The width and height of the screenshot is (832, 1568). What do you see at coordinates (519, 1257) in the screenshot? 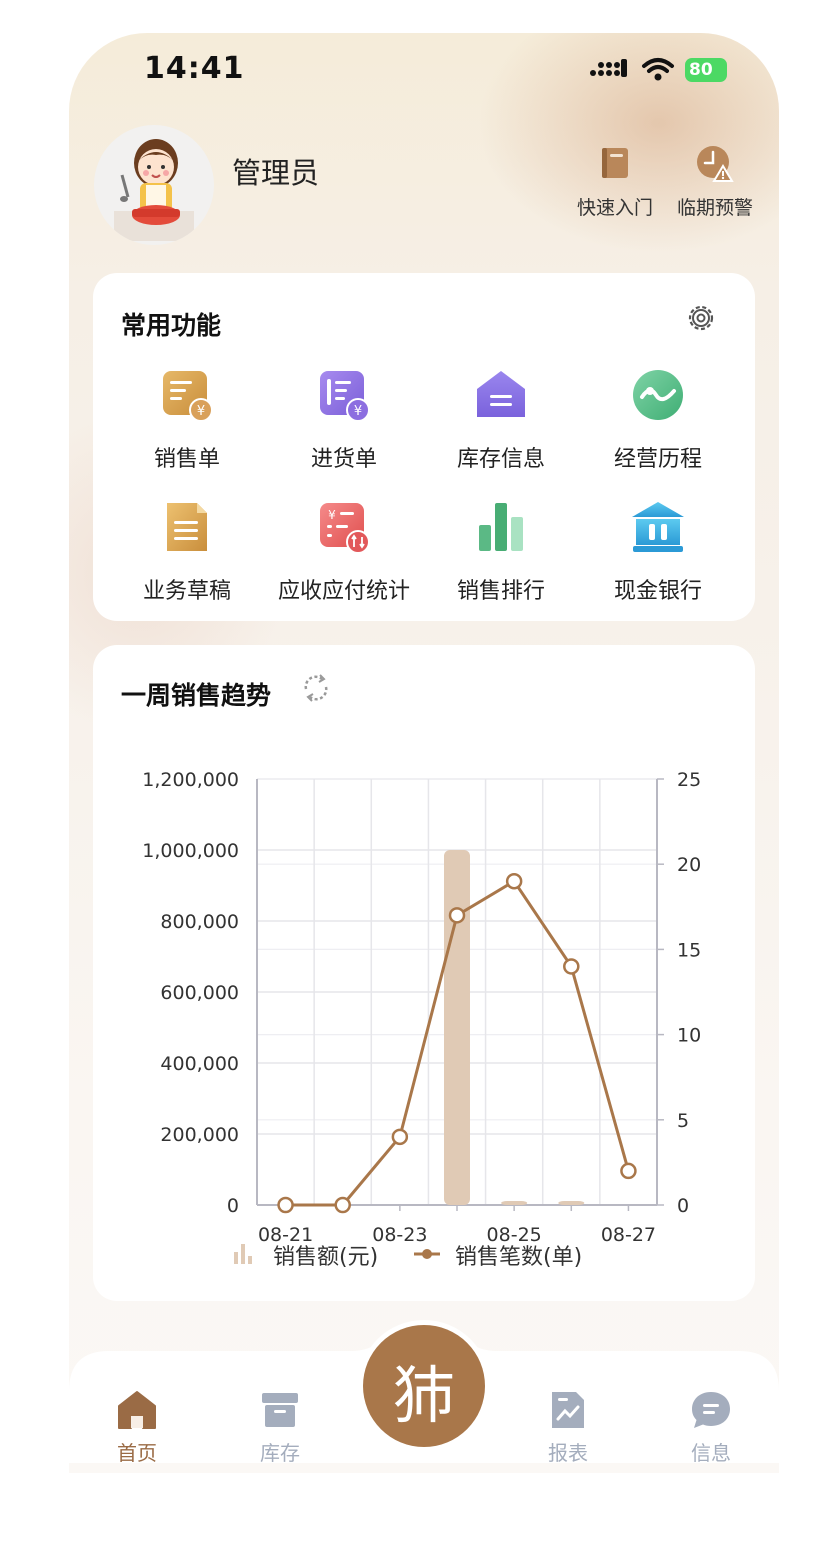
I see `legend-sales-count: 销售笔数(单)` at bounding box center [519, 1257].